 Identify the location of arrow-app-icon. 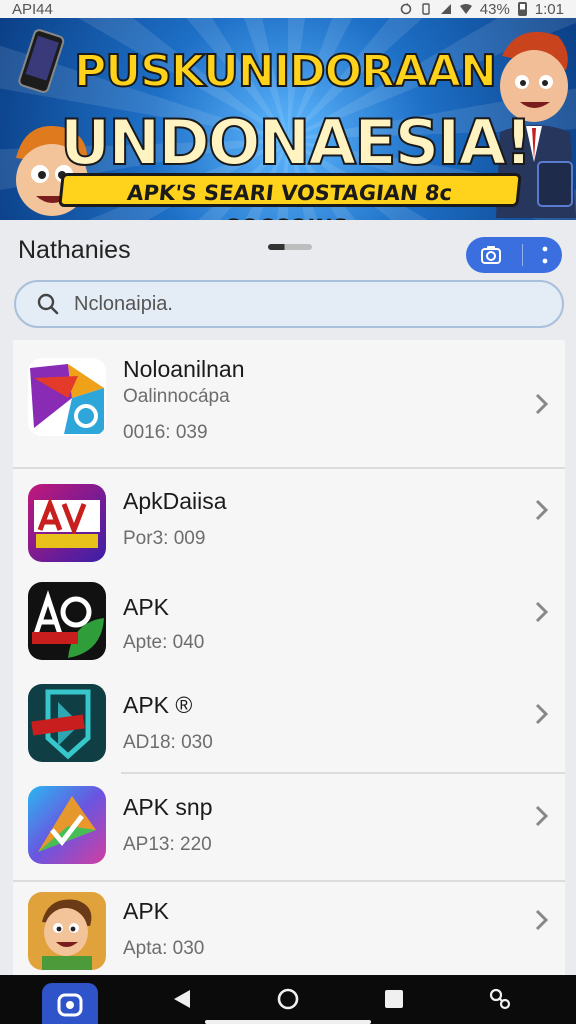
(67, 397).